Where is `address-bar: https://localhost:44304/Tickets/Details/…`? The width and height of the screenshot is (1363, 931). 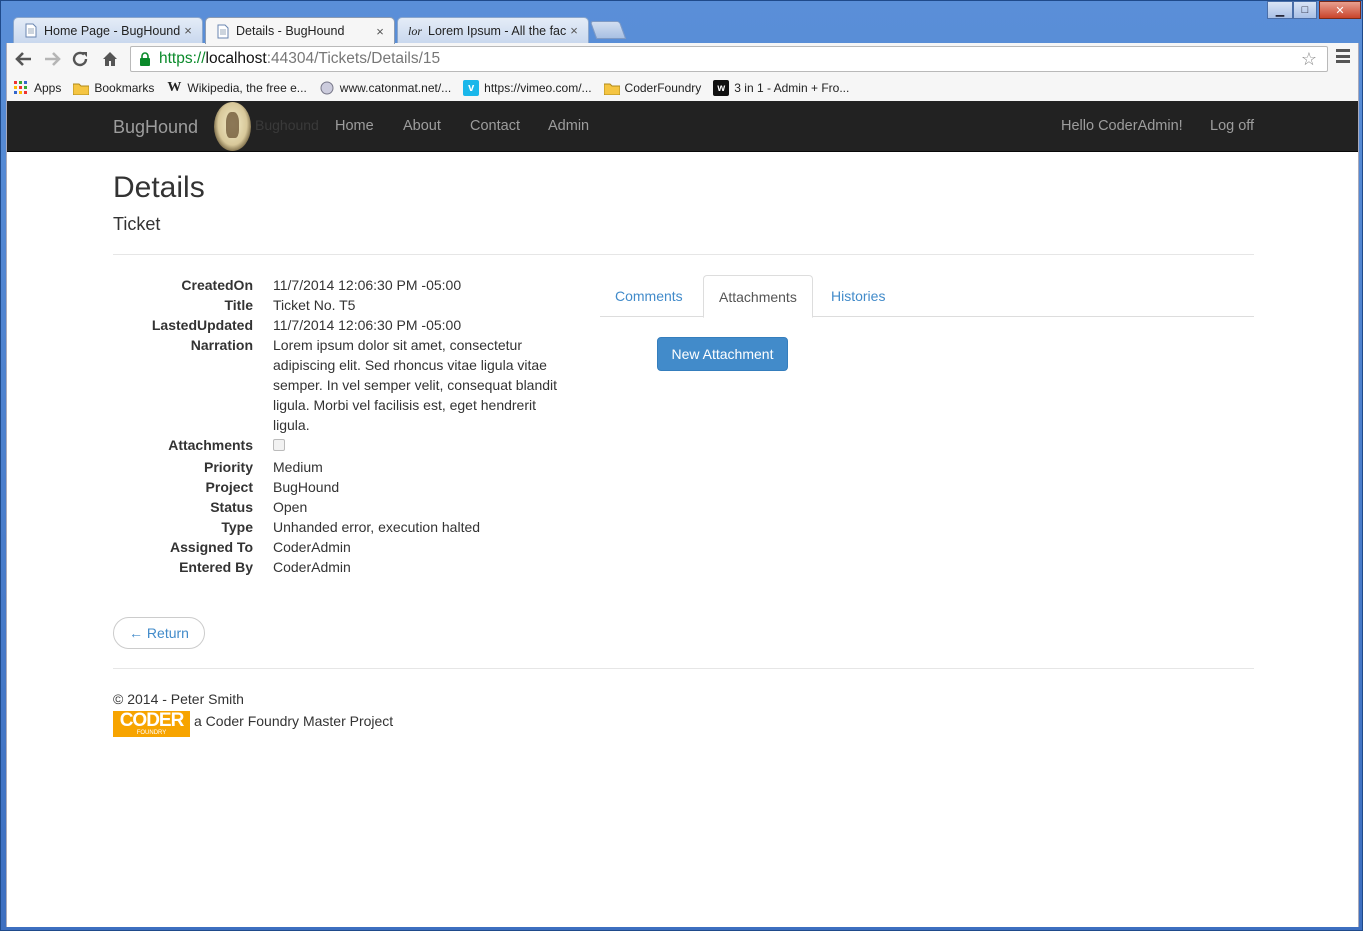
address-bar: https://localhost:44304/Tickets/Details/… is located at coordinates (729, 59).